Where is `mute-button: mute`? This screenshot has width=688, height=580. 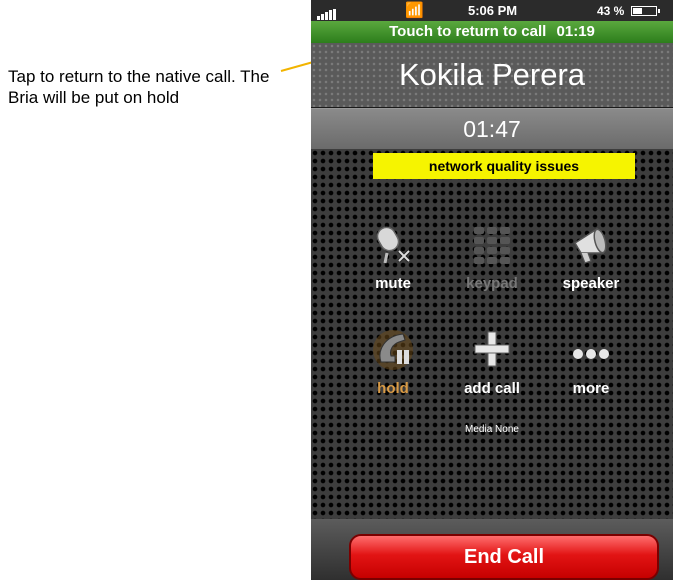
mute-button: mute is located at coordinates (393, 255).